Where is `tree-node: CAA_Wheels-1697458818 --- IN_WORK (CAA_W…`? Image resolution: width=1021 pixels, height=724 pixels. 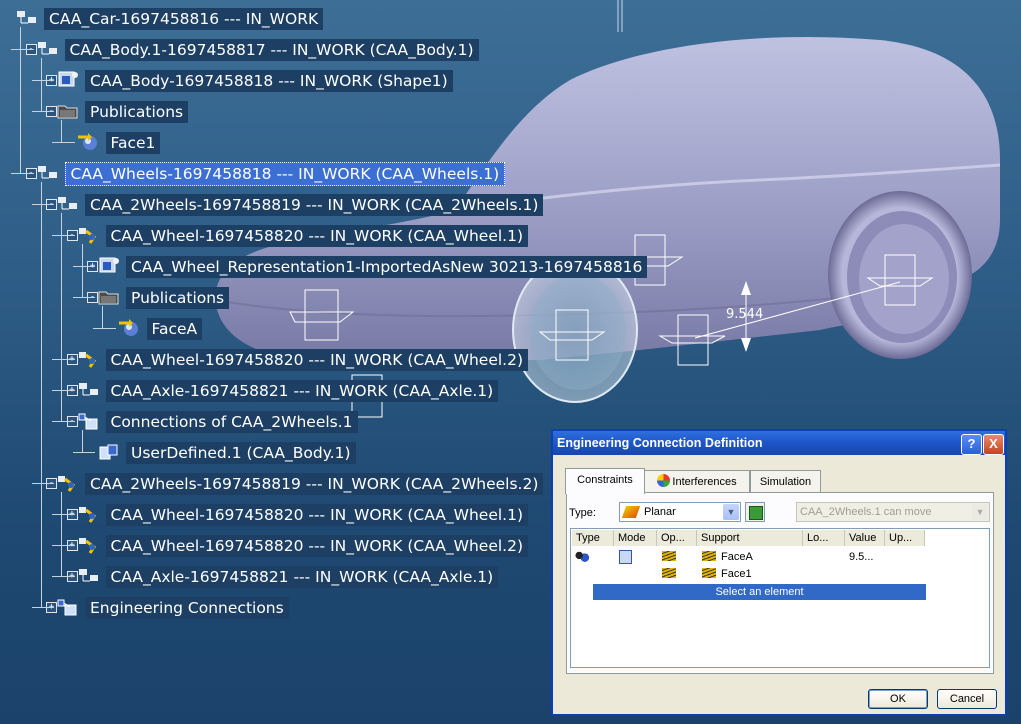
tree-node: CAA_Wheels-1697458818 --- IN_WORK (CAA_W… is located at coordinates (270, 174).